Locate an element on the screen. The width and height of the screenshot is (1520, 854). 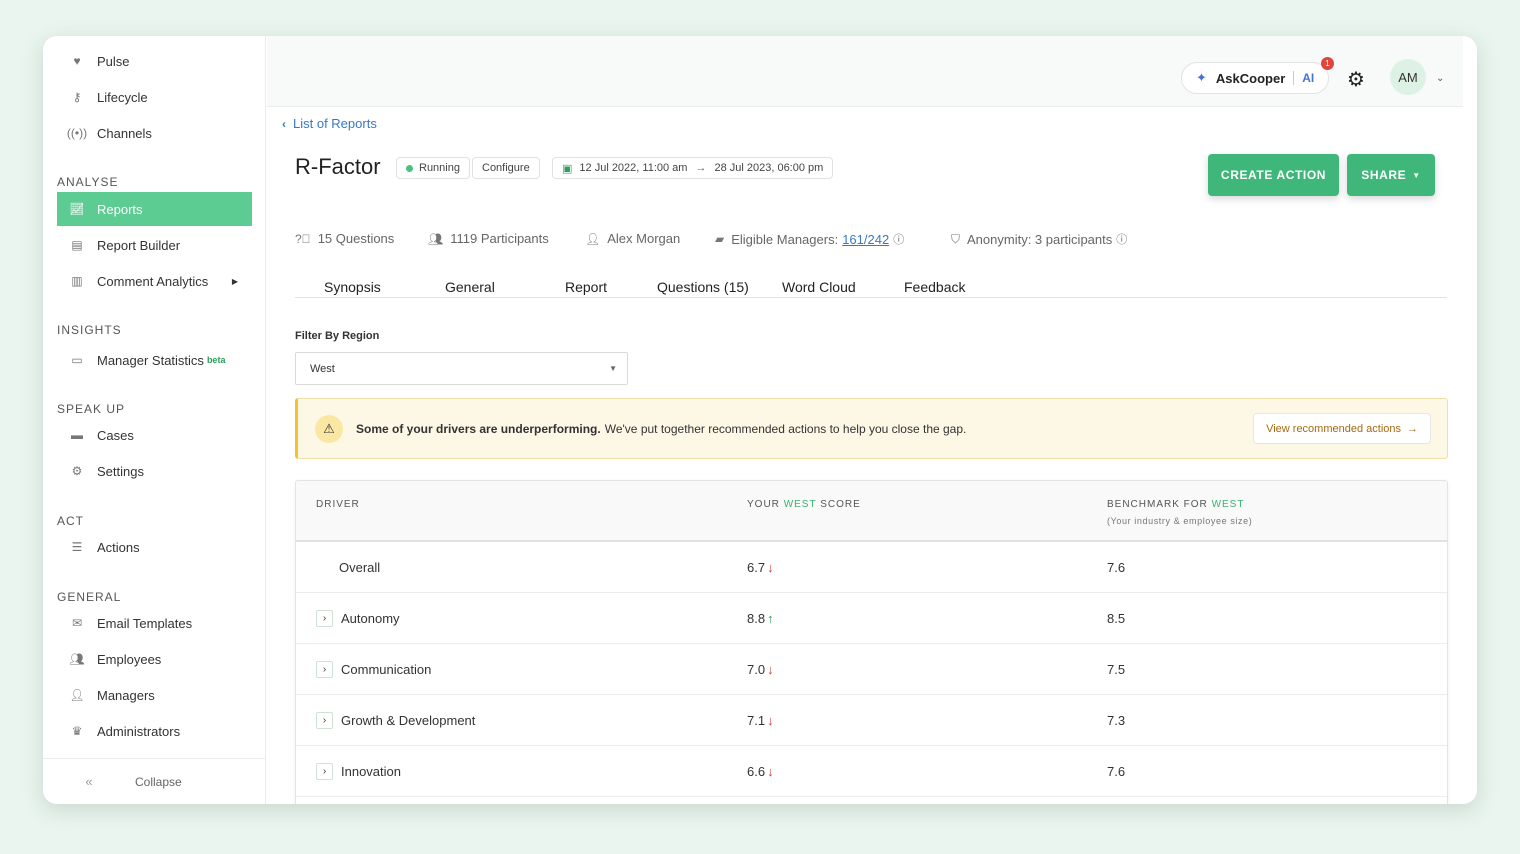
sidebar-item-managers: 👤︎ Managers is located at coordinates (154, 695).